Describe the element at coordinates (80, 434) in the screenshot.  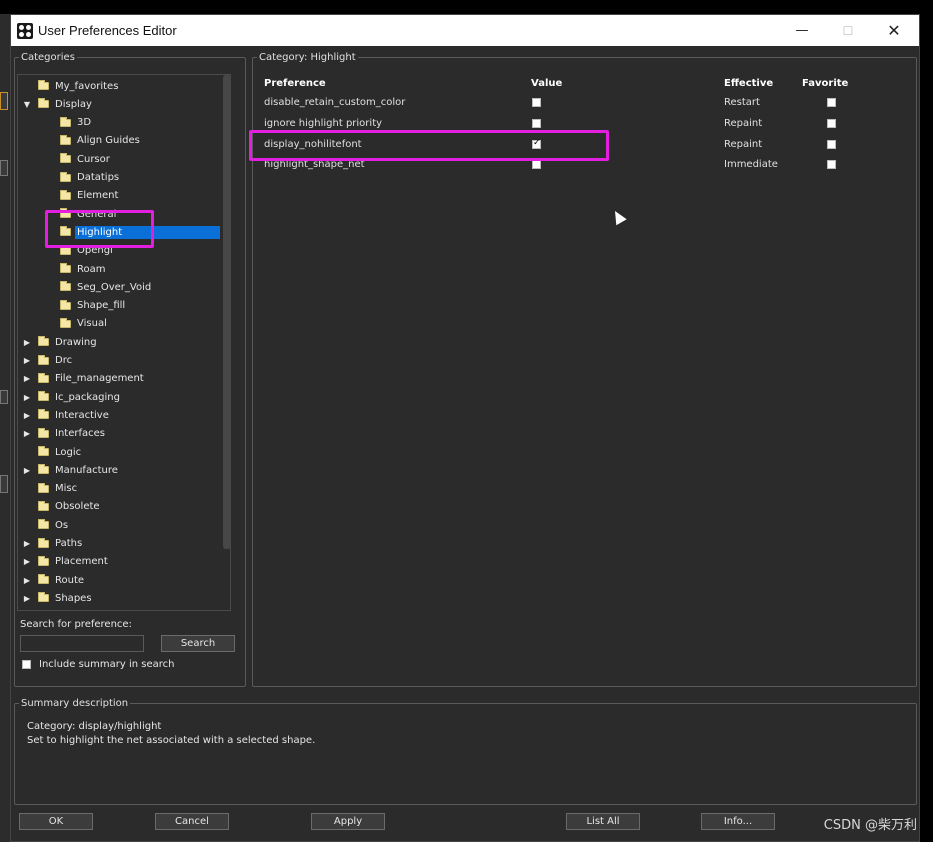
I see `tree-item-label: Interfaces` at that location.